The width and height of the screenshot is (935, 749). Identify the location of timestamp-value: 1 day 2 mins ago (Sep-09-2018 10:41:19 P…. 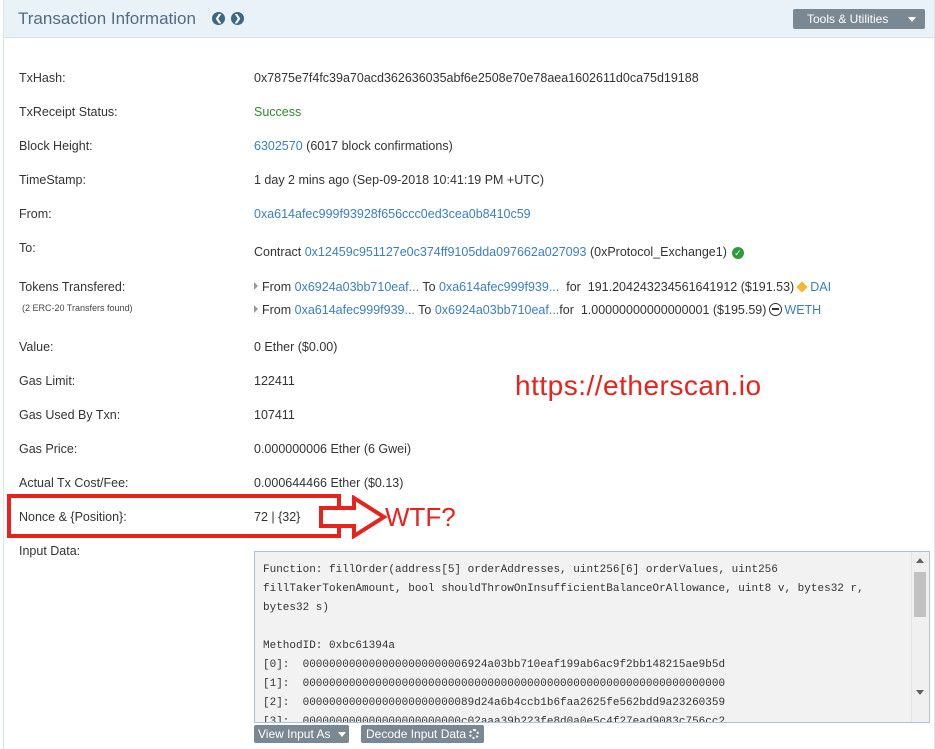
(399, 180).